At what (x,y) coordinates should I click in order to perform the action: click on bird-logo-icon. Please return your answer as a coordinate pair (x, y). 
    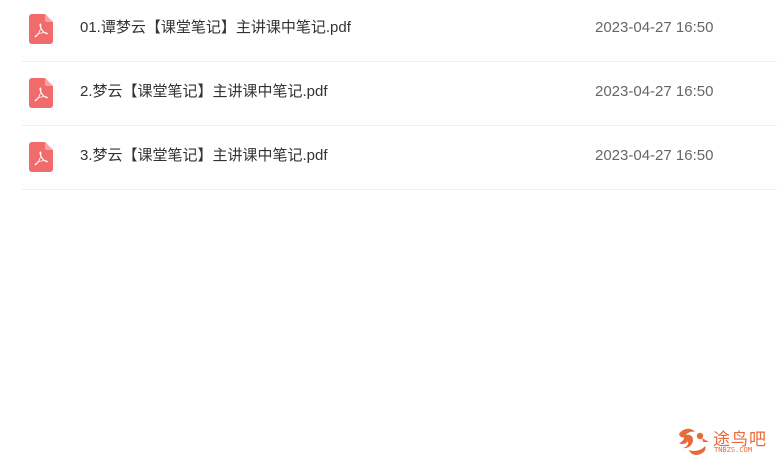
    Looking at the image, I should click on (694, 441).